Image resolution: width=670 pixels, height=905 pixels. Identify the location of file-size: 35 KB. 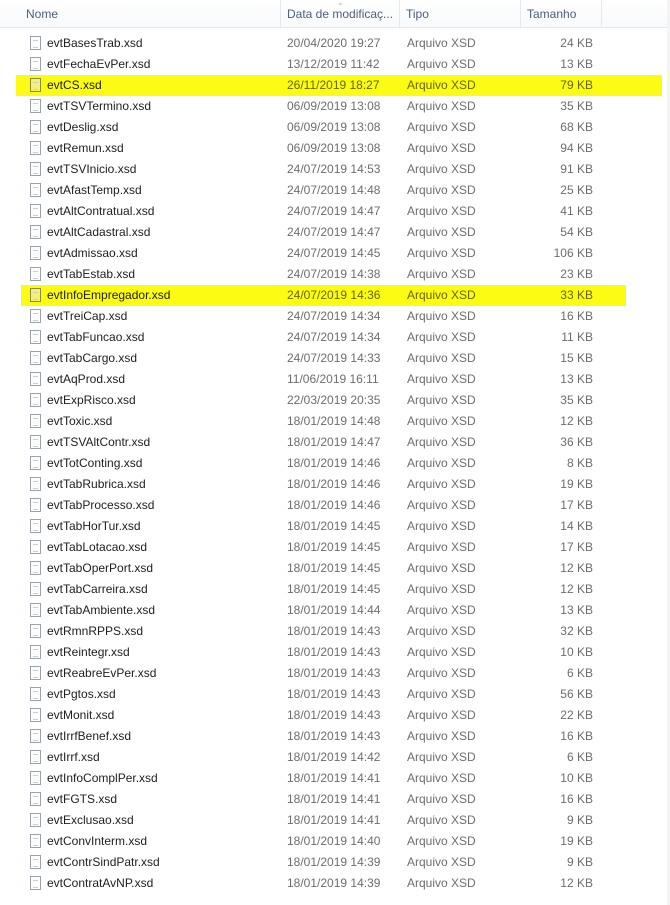
(576, 106).